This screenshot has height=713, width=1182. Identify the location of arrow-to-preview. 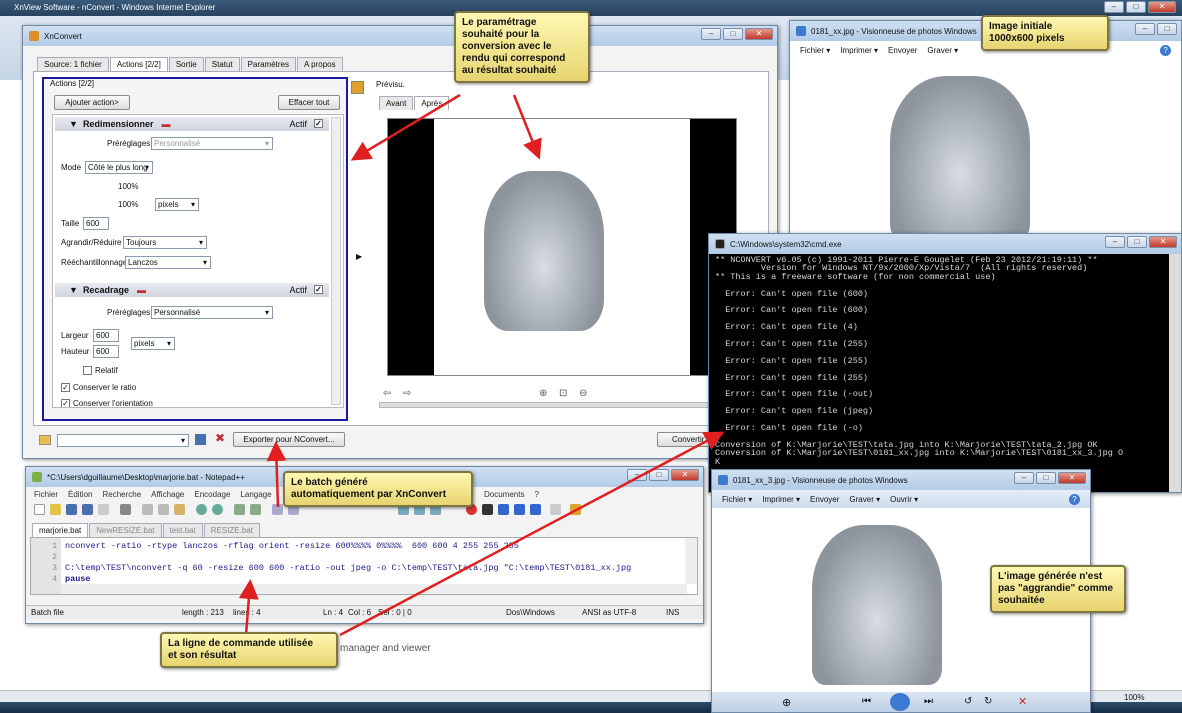
(527, 127).